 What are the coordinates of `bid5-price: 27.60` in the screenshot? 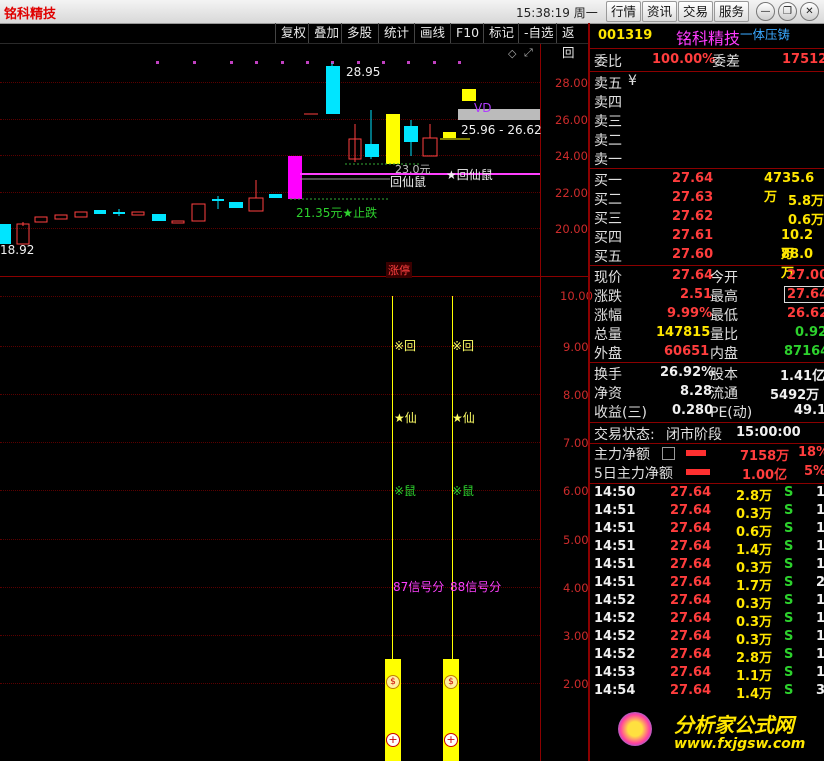 It's located at (693, 254).